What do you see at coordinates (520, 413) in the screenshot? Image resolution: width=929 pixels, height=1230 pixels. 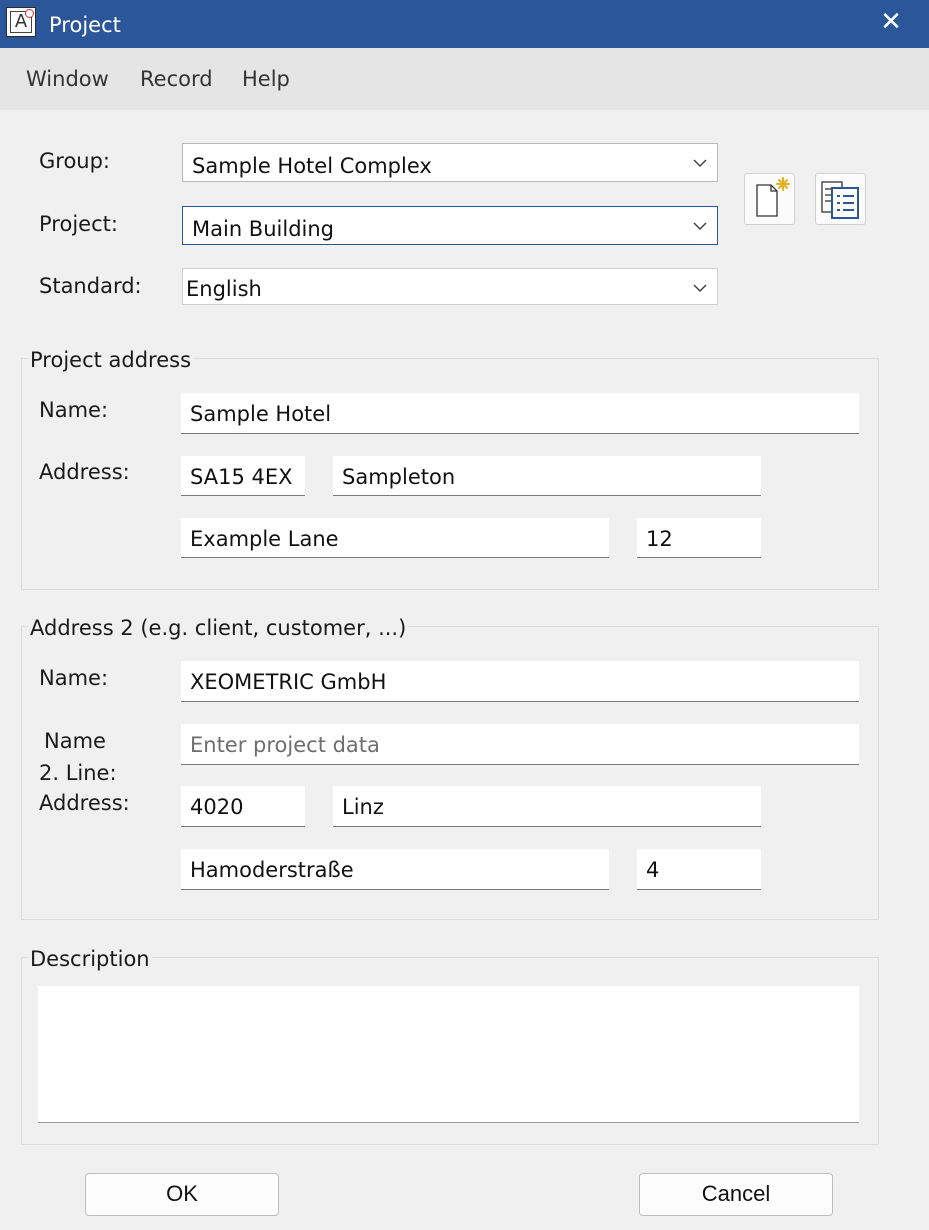 I see `project-name-input: Sample Hotel` at bounding box center [520, 413].